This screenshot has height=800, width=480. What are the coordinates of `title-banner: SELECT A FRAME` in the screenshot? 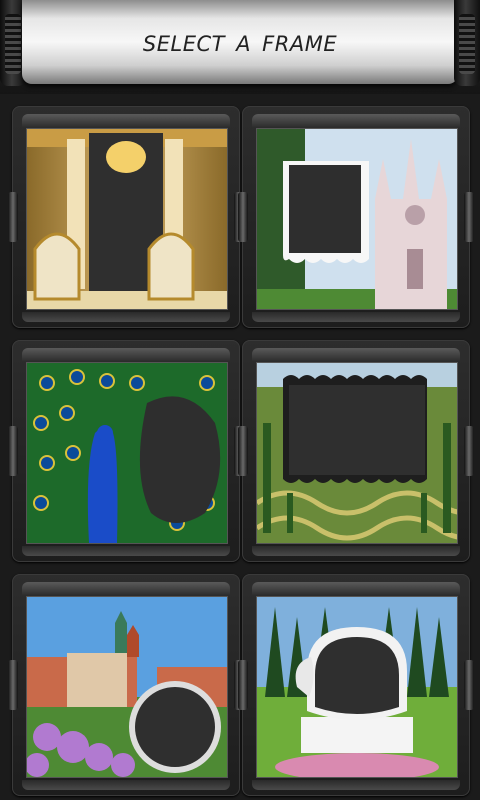 It's located at (240, 42).